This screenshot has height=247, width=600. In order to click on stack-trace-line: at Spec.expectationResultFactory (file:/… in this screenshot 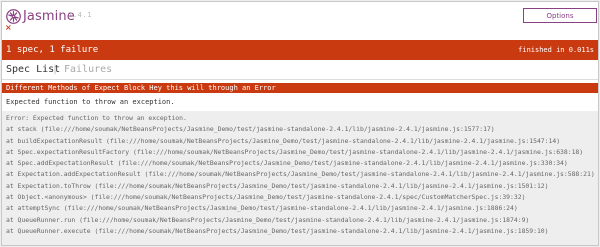, I will do `click(295, 151)`.